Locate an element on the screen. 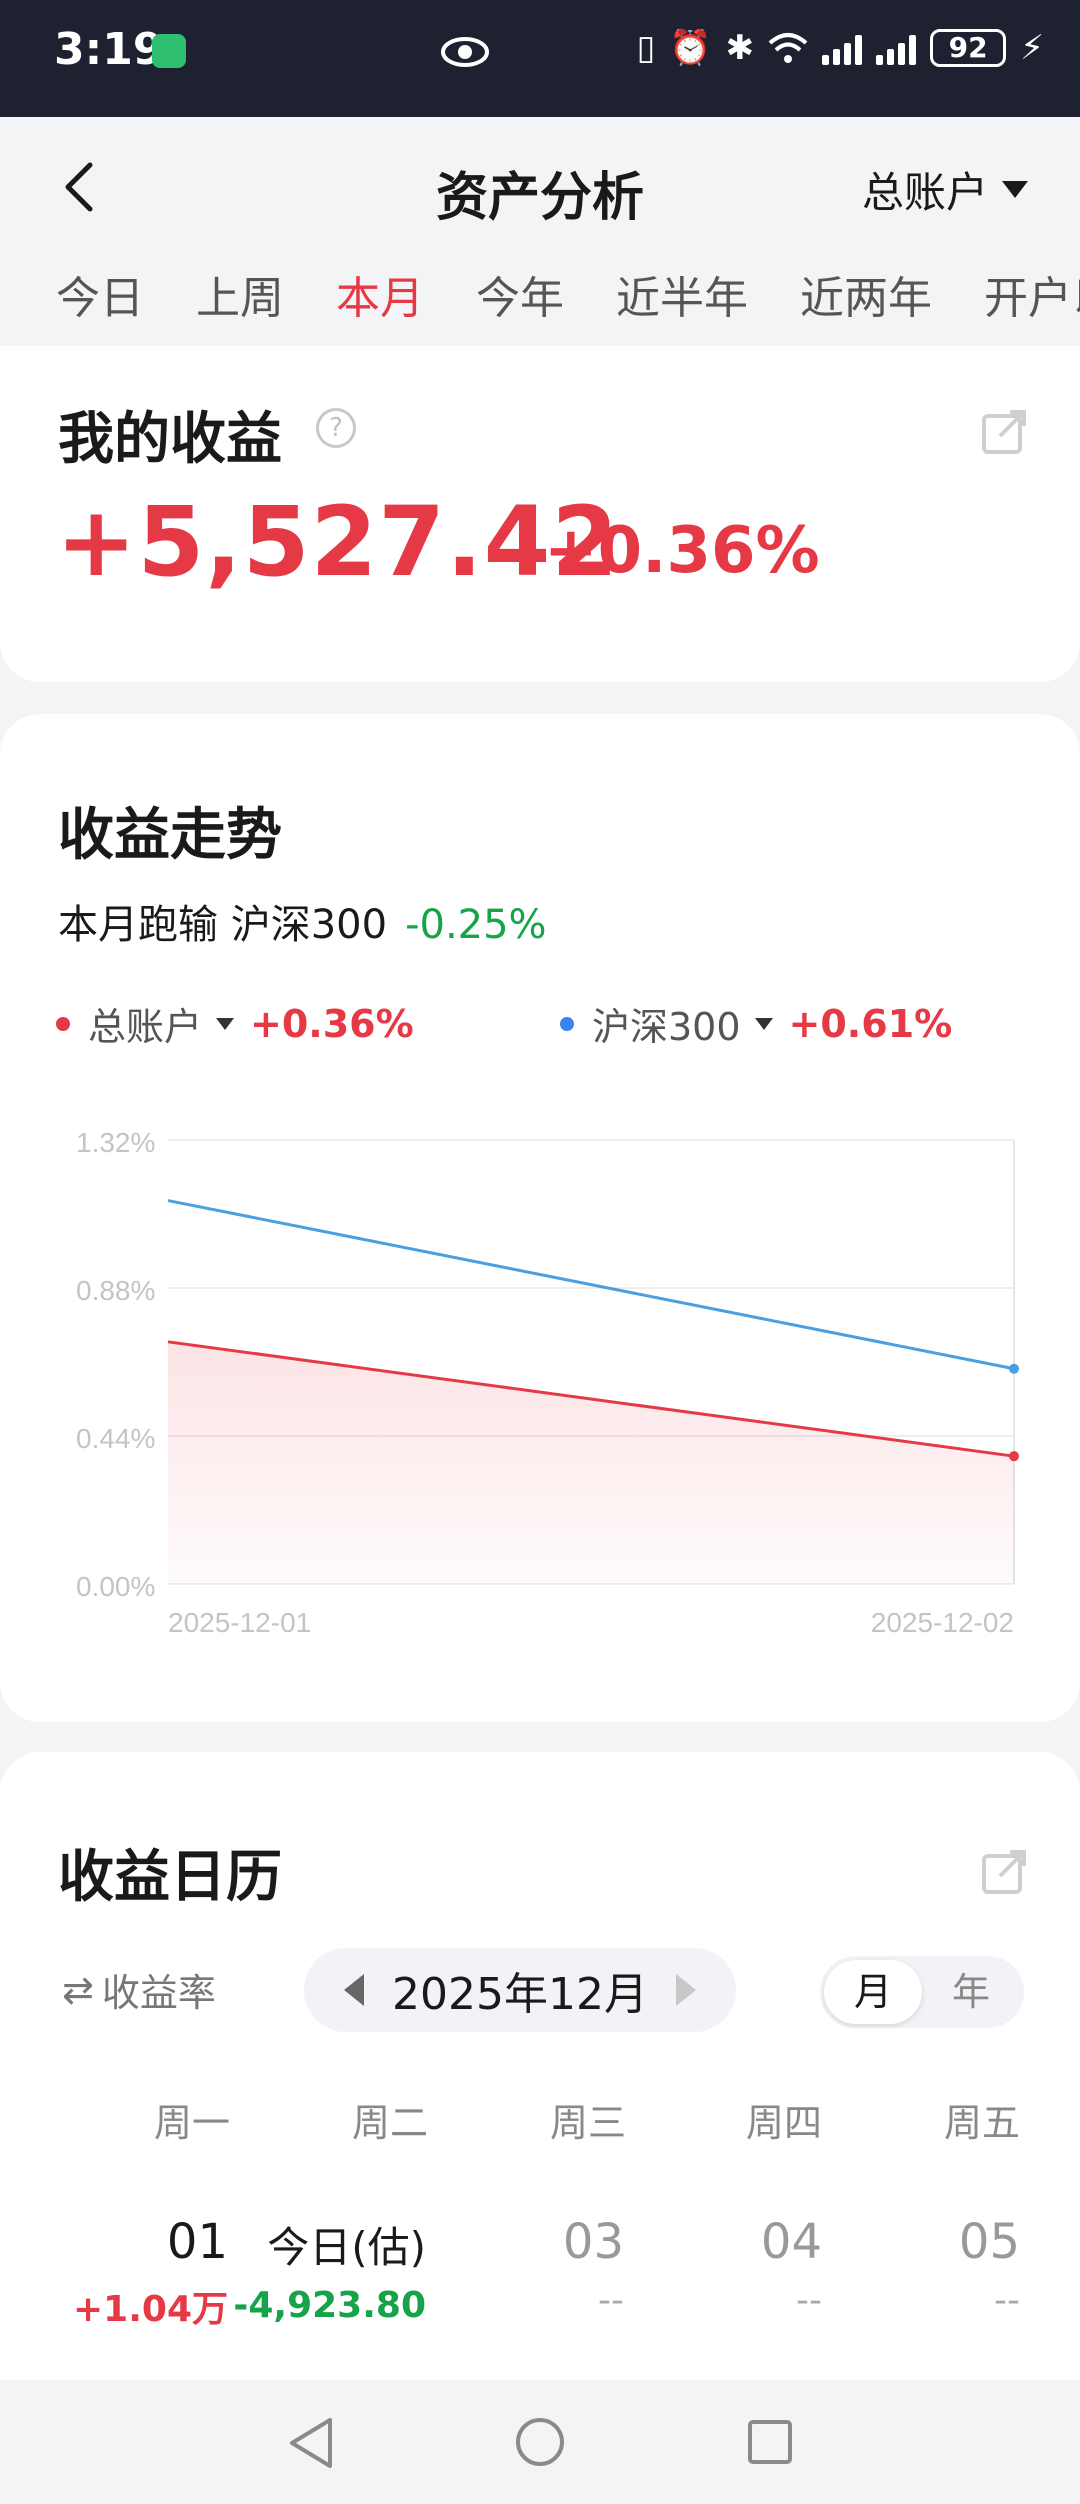 This screenshot has height=2504, width=1080. period-month-option: 月 is located at coordinates (873, 1992).